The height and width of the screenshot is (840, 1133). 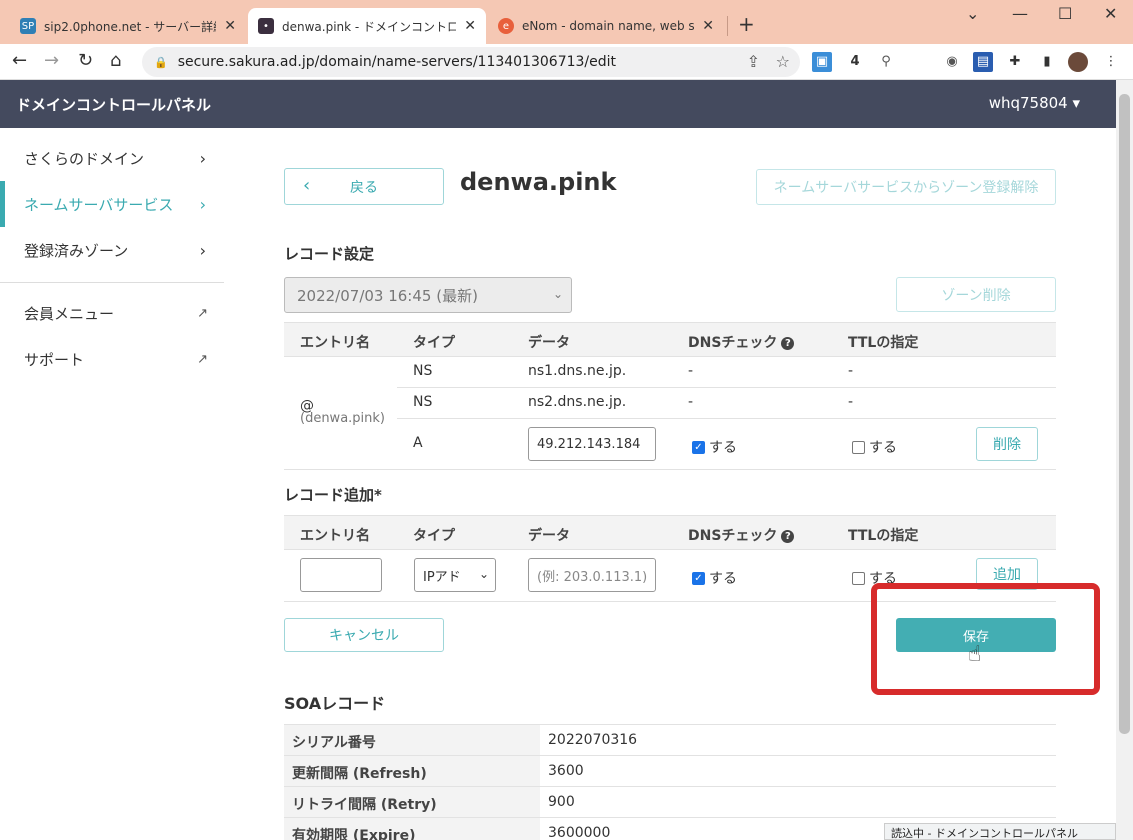 I want to click on browser-tab-denwa: • denwa.pink - ドメインコントロールパネ ✕, so click(x=367, y=26).